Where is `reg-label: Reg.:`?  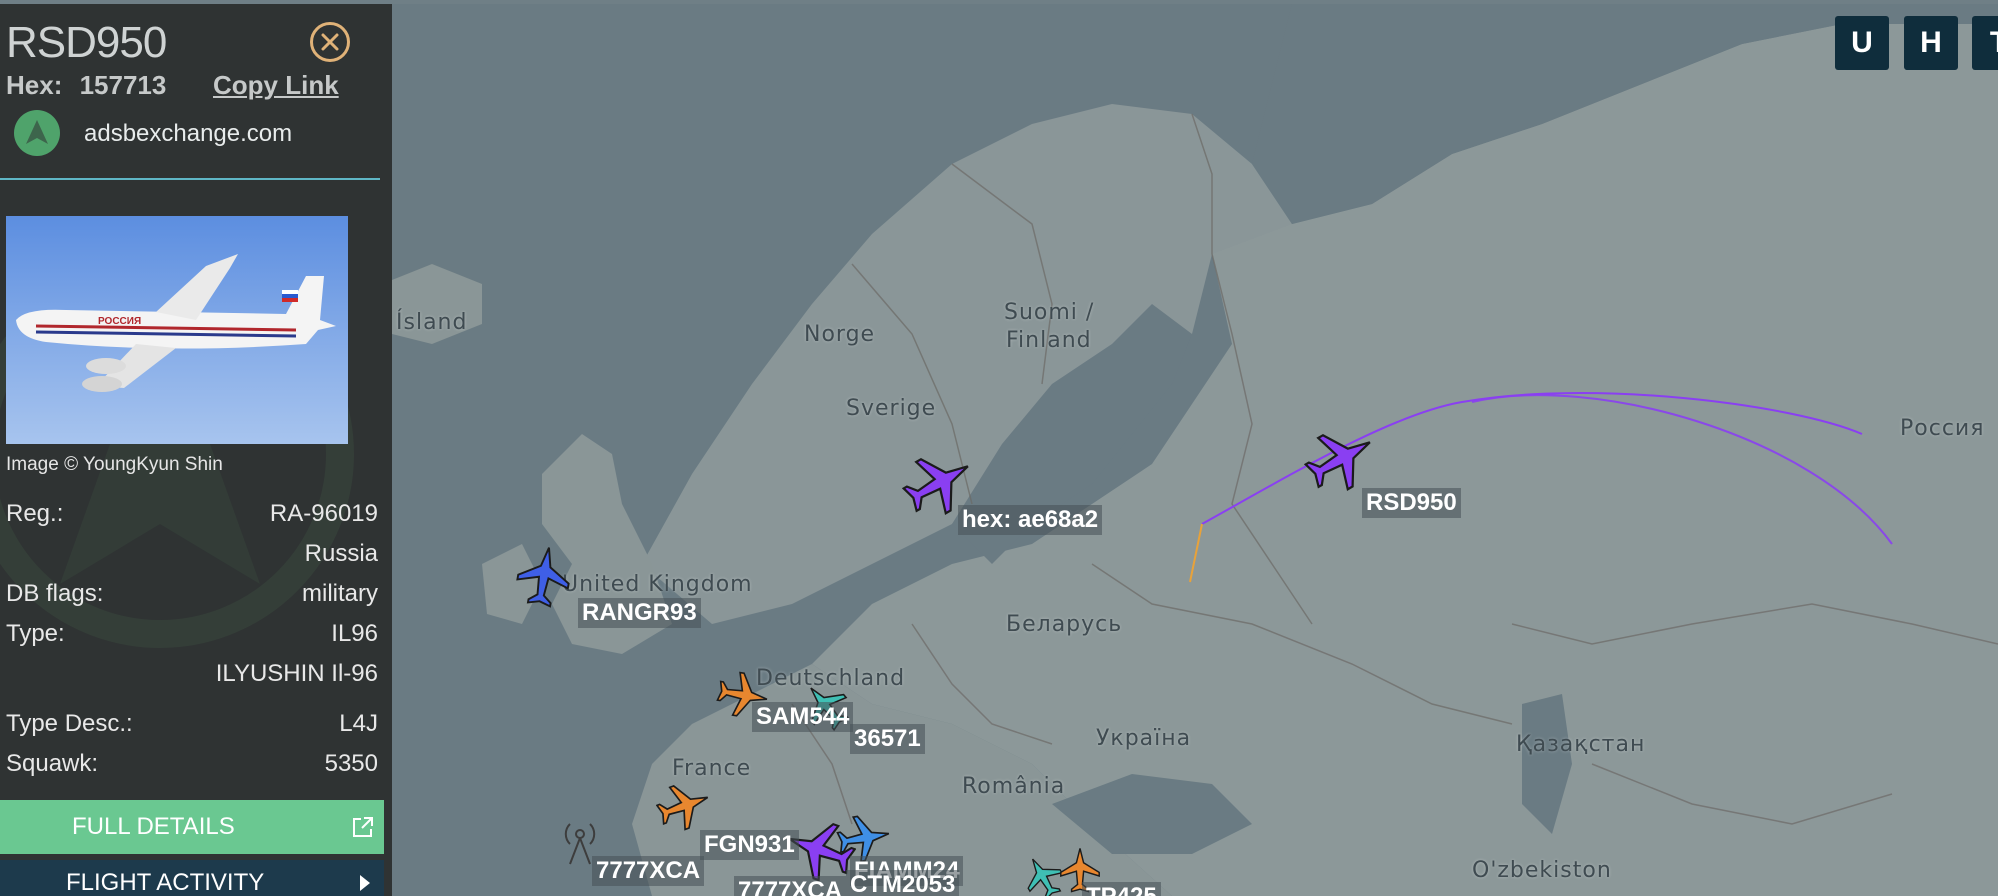
reg-label: Reg.: is located at coordinates (35, 513).